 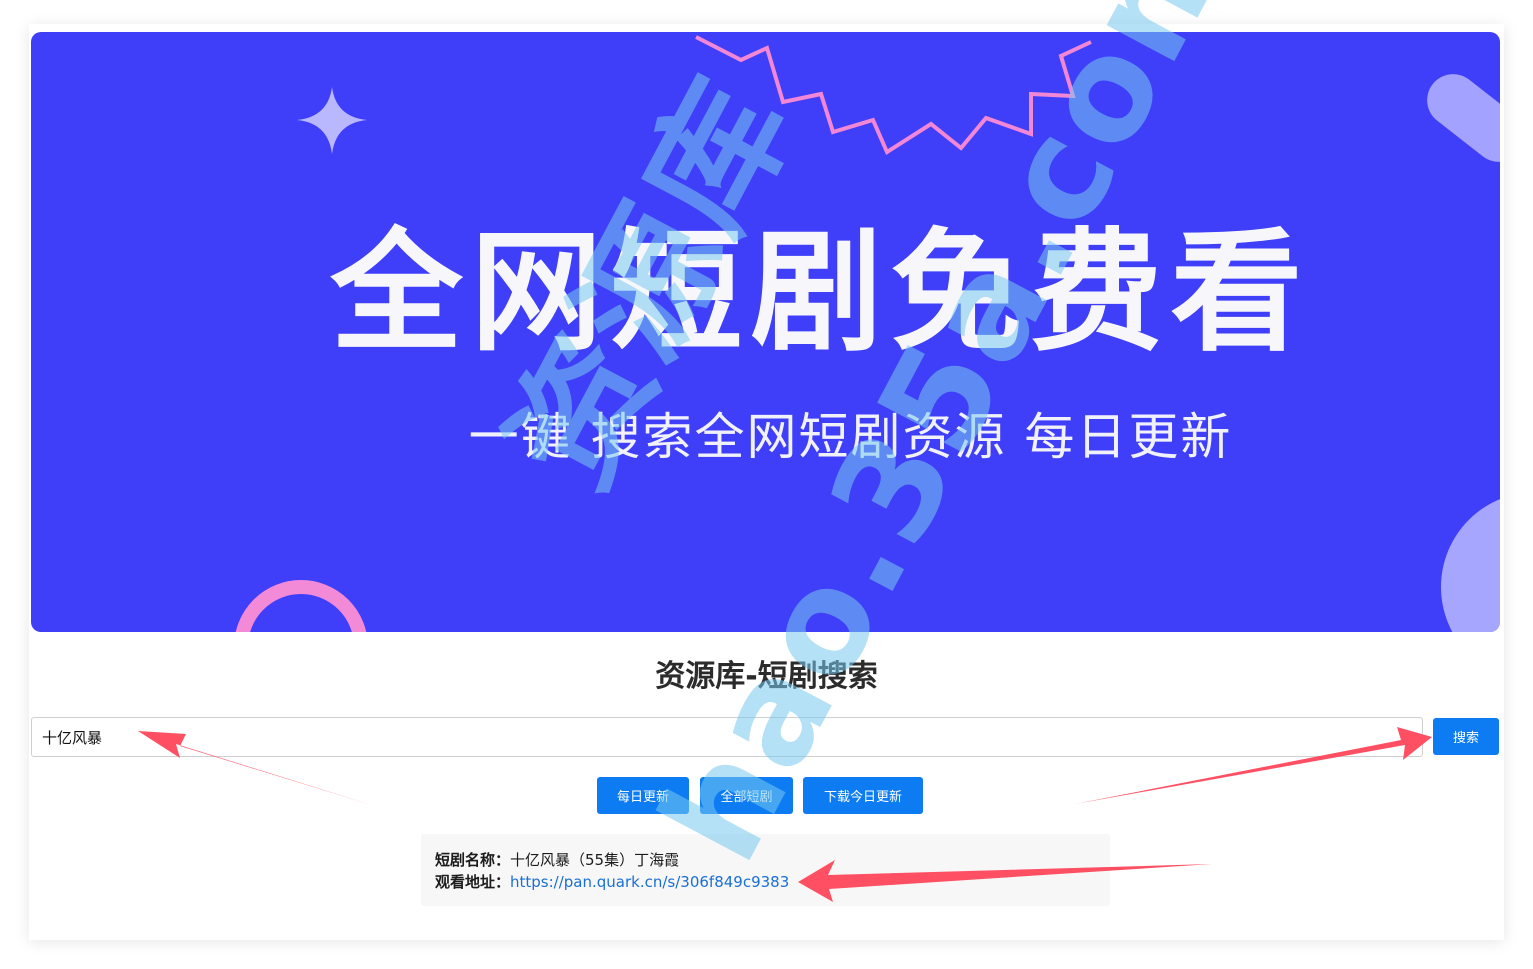 I want to click on zigzag-shape, so click(x=893, y=95).